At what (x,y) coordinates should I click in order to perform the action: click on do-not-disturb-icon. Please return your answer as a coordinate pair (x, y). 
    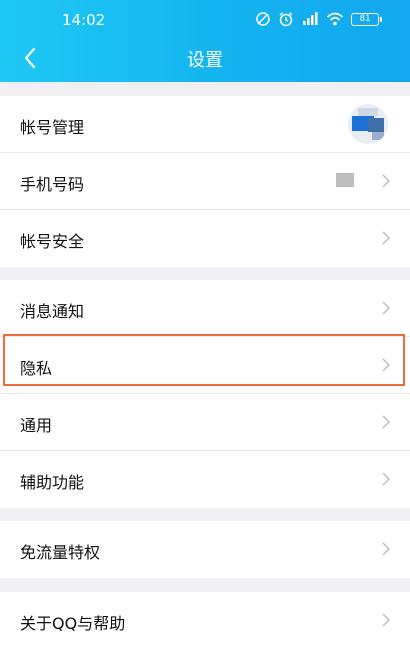
    Looking at the image, I should click on (263, 19).